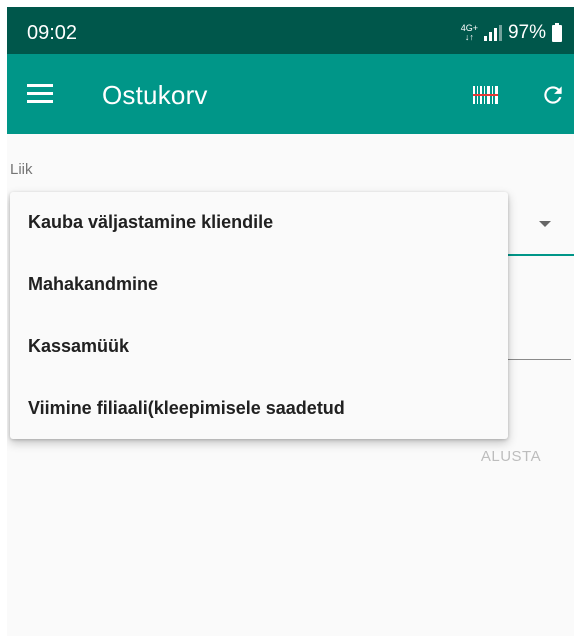  What do you see at coordinates (485, 95) in the screenshot?
I see `barcode-scanner-icon` at bounding box center [485, 95].